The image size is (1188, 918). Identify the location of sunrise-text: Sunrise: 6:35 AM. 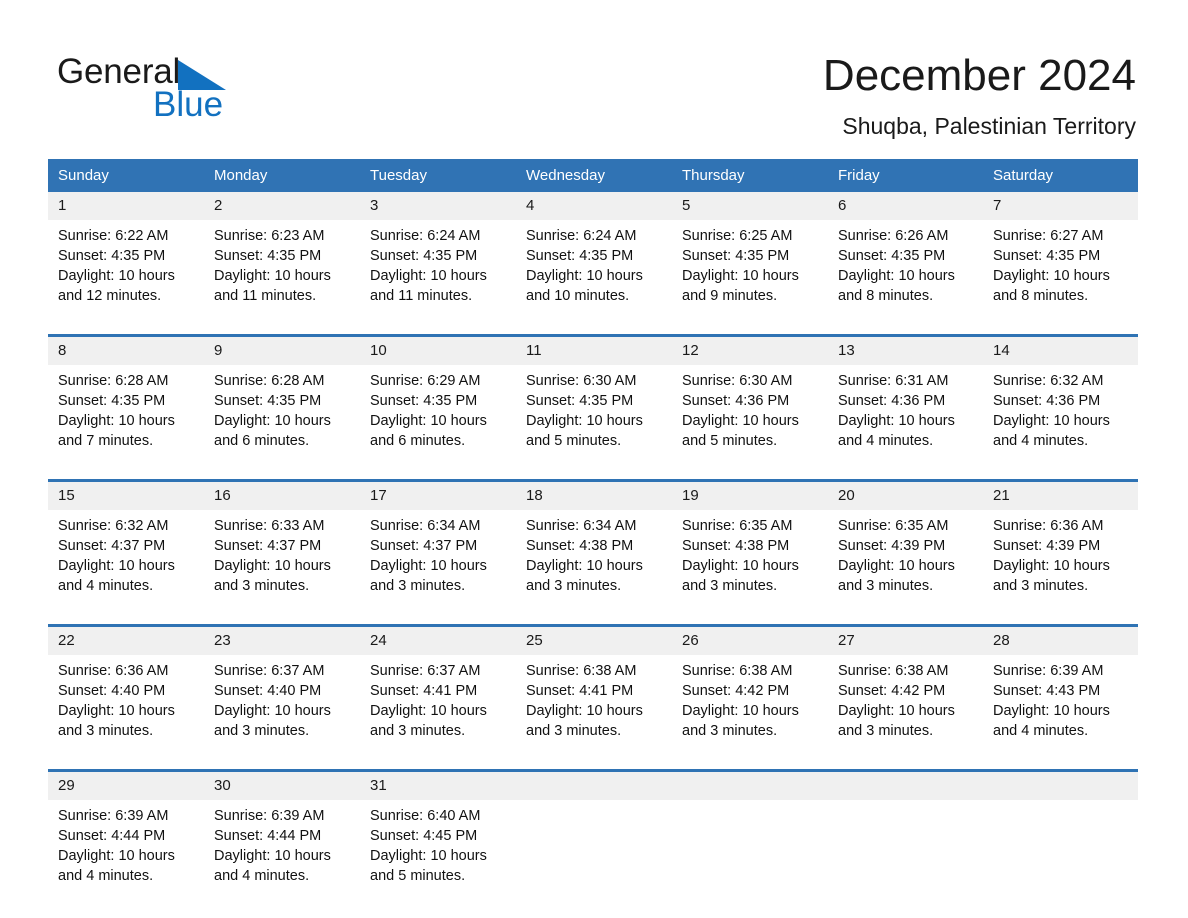
(893, 526).